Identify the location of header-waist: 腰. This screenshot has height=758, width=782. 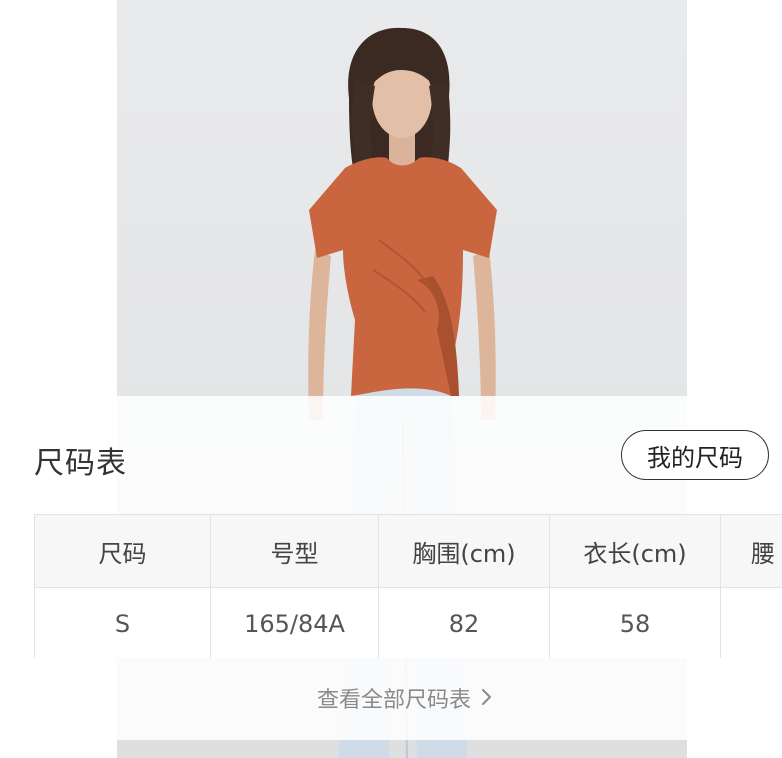
(751, 551).